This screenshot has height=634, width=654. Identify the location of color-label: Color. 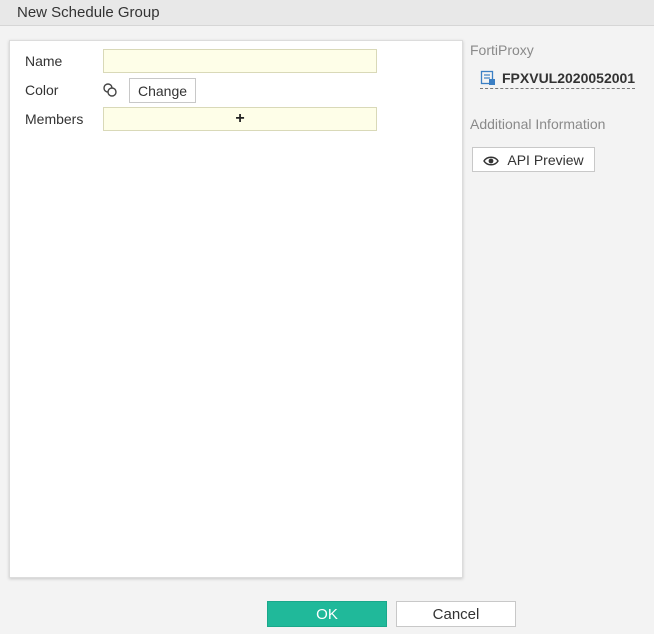
(42, 90).